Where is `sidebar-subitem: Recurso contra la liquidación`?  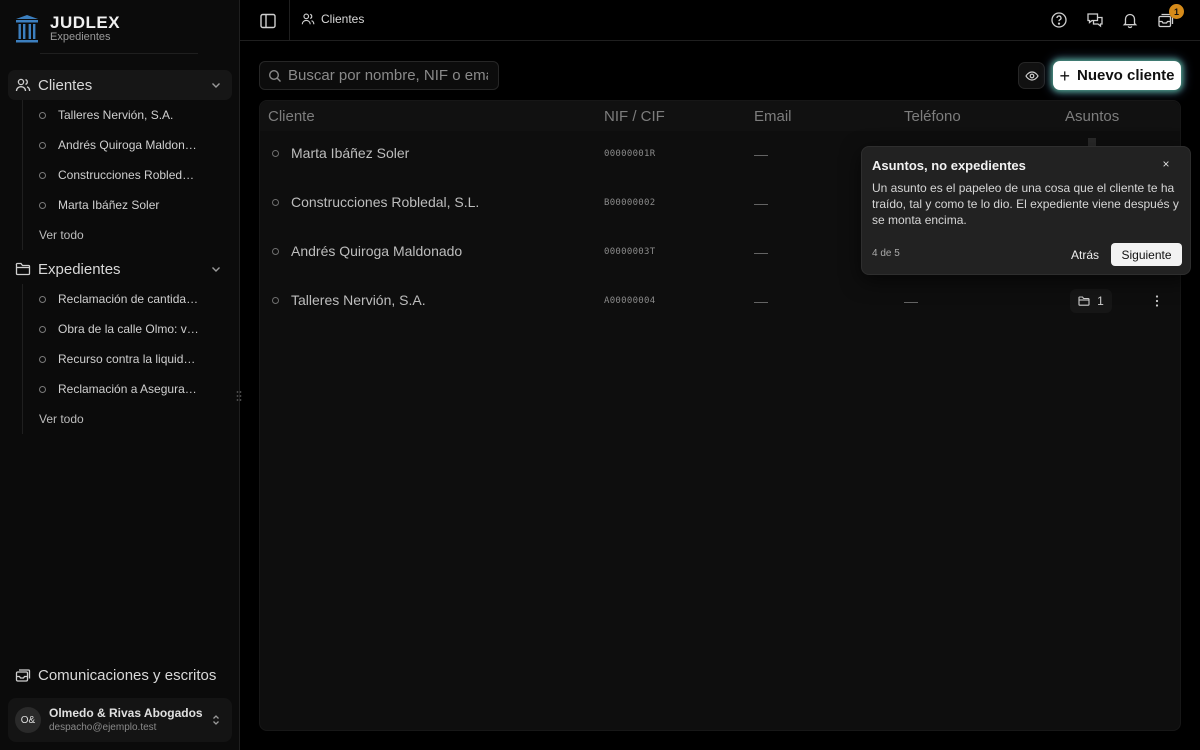
sidebar-subitem: Recurso contra la liquidación is located at coordinates (132, 359).